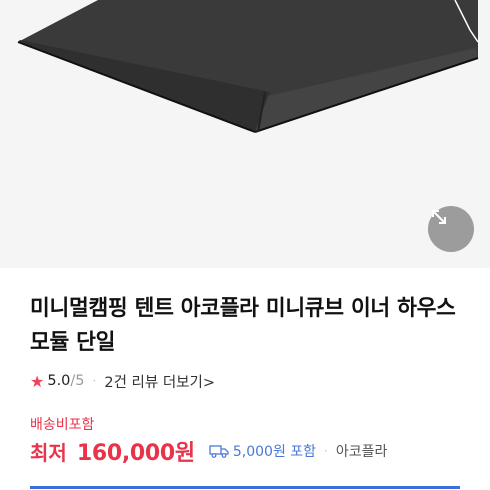 The width and height of the screenshot is (490, 490). Describe the element at coordinates (219, 451) in the screenshot. I see `truck-icon` at that location.